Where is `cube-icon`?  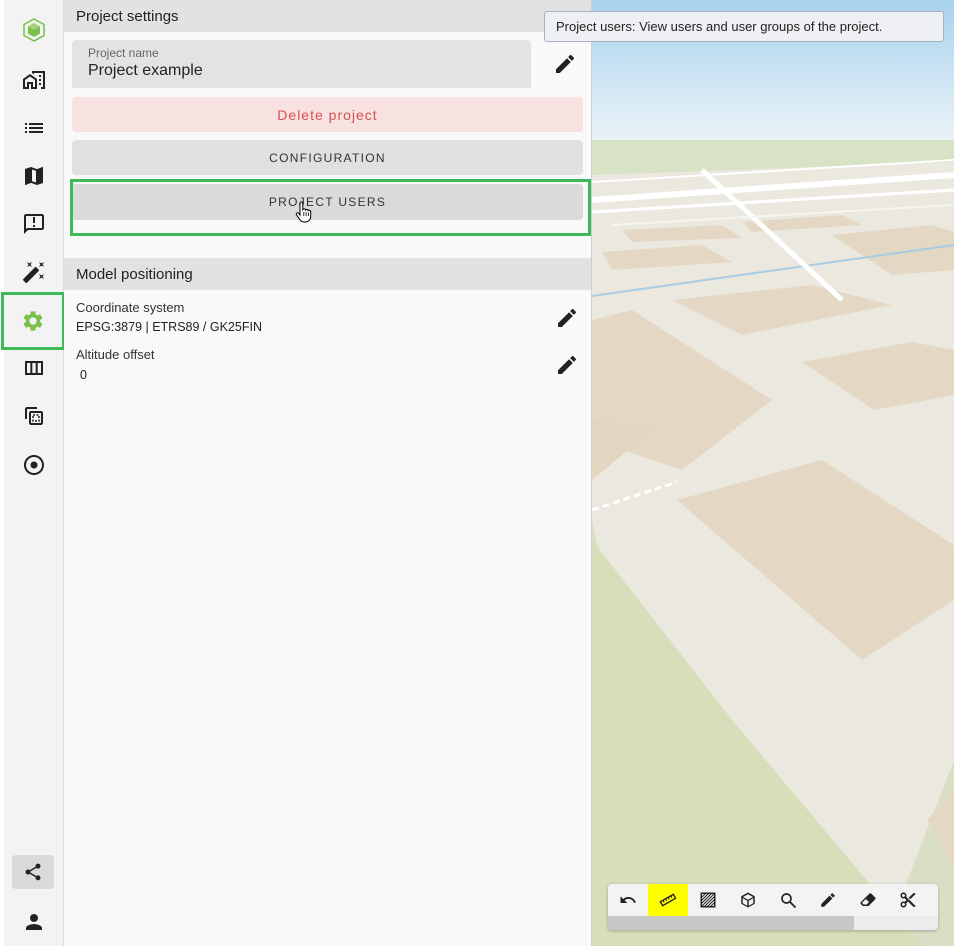 cube-icon is located at coordinates (748, 900).